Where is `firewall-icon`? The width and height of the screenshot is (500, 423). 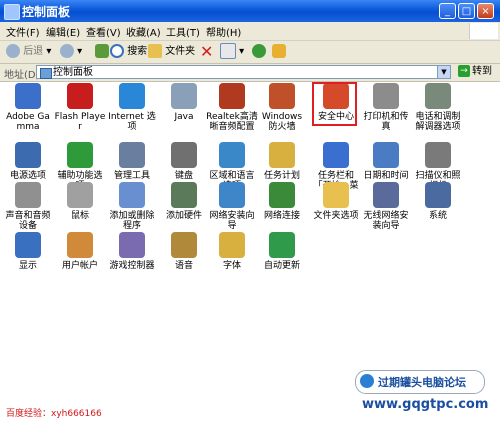
firewall-icon is located at coordinates (282, 96).